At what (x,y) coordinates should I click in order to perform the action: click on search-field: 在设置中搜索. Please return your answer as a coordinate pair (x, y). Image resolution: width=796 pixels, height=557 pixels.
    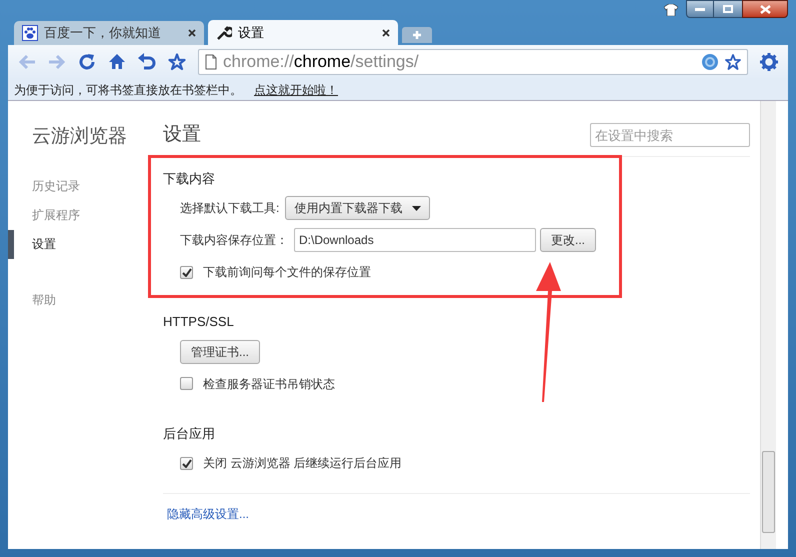
    Looking at the image, I should click on (670, 135).